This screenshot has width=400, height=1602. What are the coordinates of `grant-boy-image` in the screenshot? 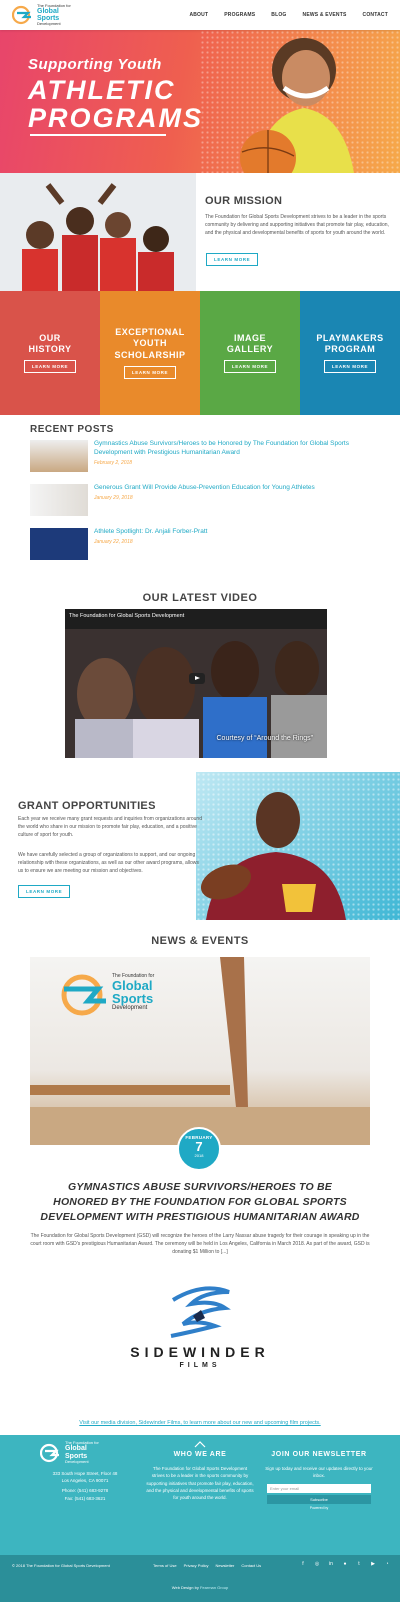 It's located at (273, 856).